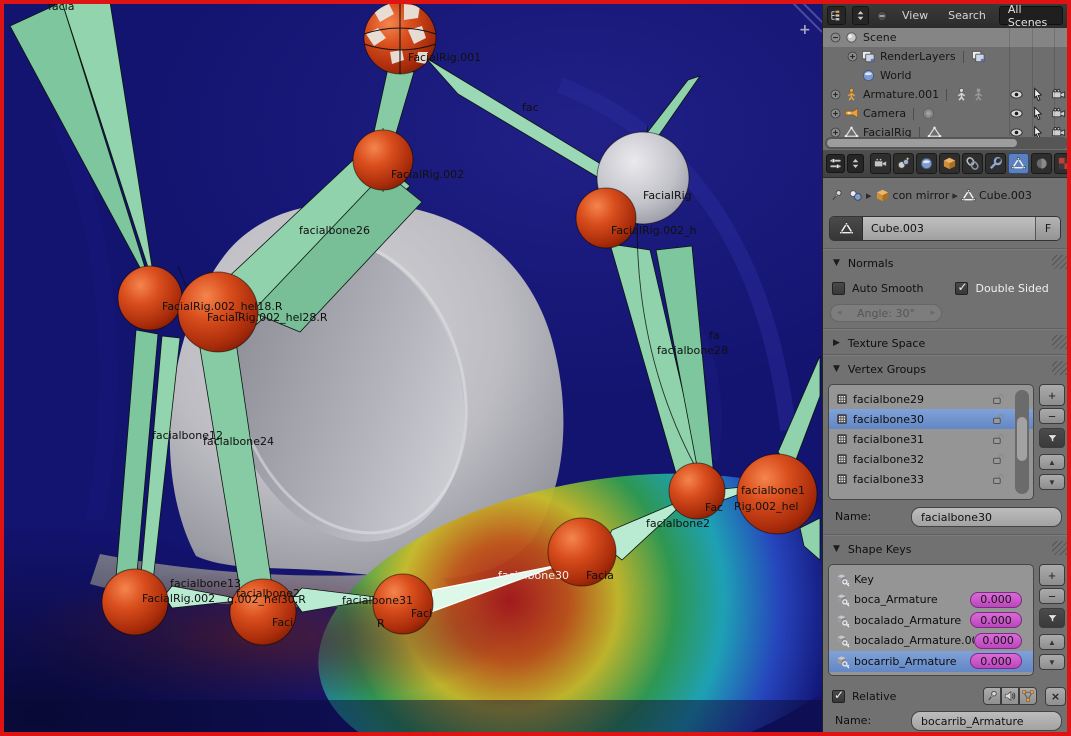 The image size is (1071, 736). Describe the element at coordinates (947, 37) in the screenshot. I see `outliner-row-scene: Scene` at that location.